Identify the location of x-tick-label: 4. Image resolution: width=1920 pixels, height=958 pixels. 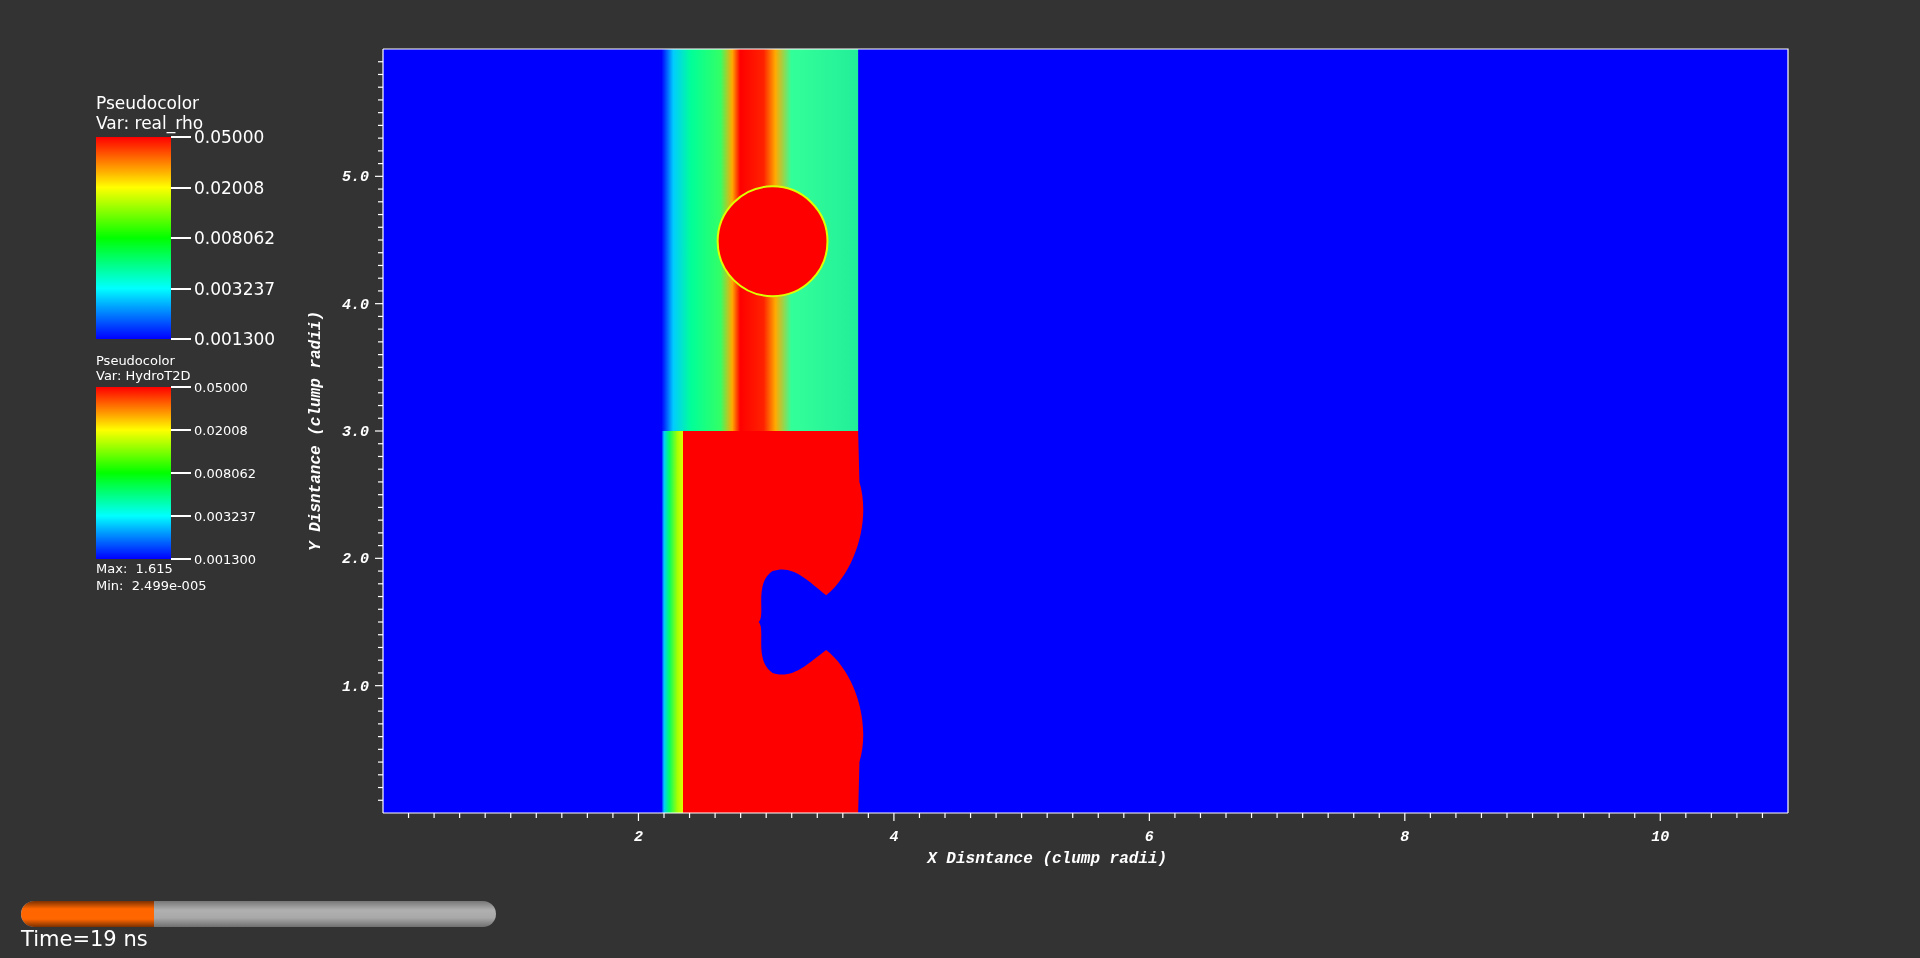
(894, 837).